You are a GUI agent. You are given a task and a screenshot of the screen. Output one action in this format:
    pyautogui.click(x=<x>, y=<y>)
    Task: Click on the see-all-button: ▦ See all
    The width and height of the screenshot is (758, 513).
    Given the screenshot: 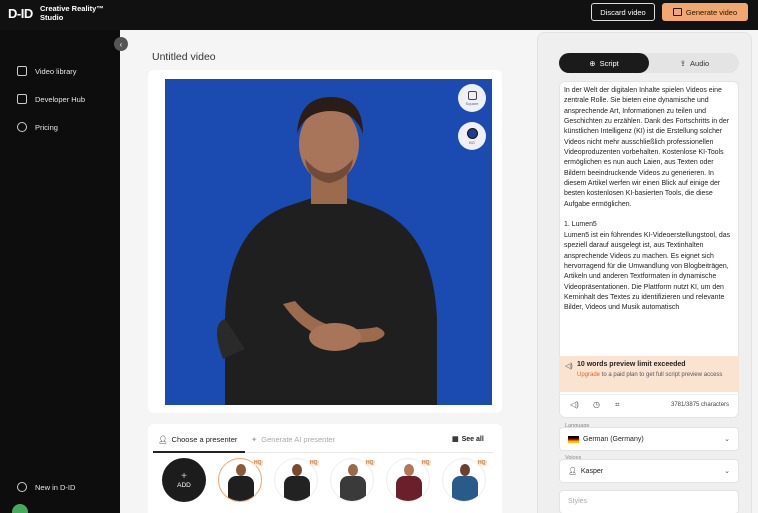 What is the action you would take?
    pyautogui.click(x=468, y=439)
    